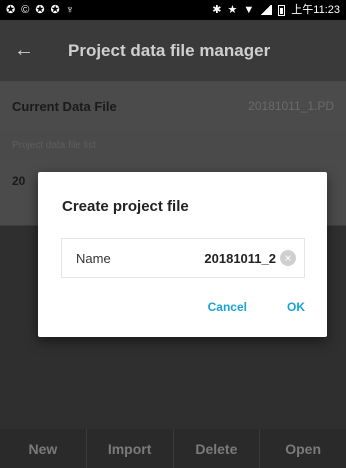 Image resolution: width=346 pixels, height=468 pixels. I want to click on back-arrow-icon: ←, so click(24, 50).